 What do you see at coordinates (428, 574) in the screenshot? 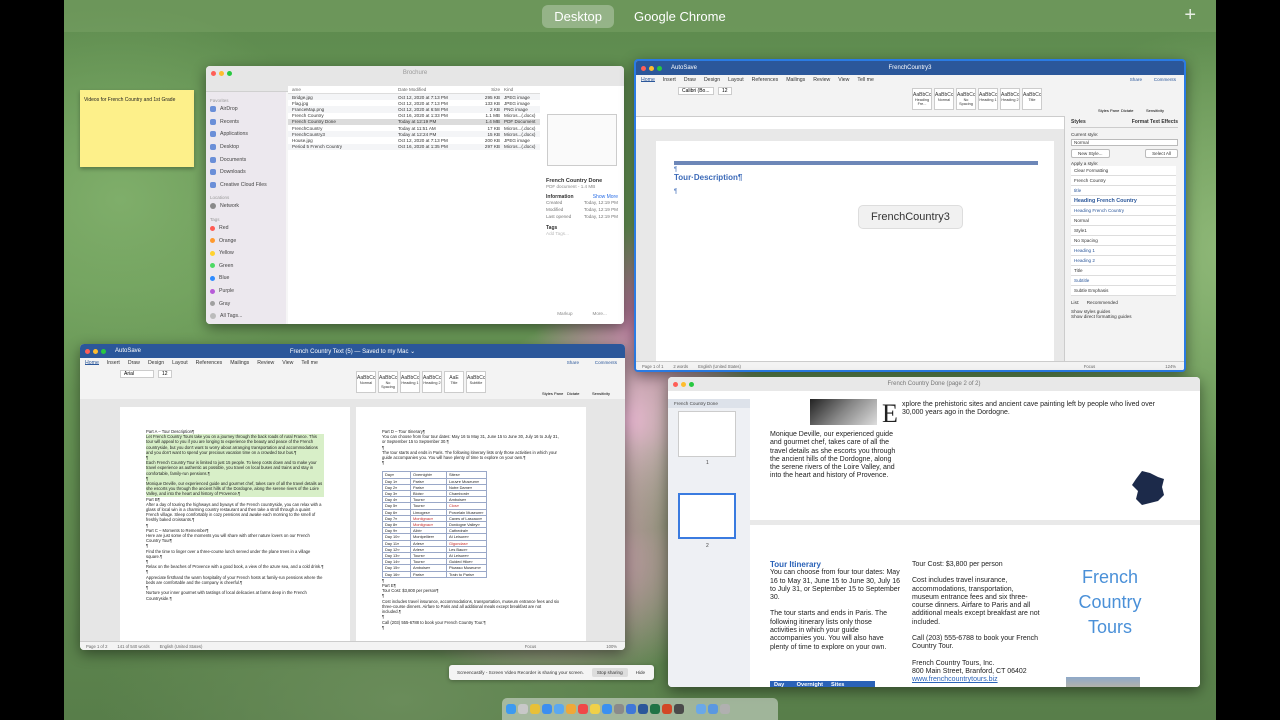
I see `table-cell: Paris¤` at bounding box center [428, 574].